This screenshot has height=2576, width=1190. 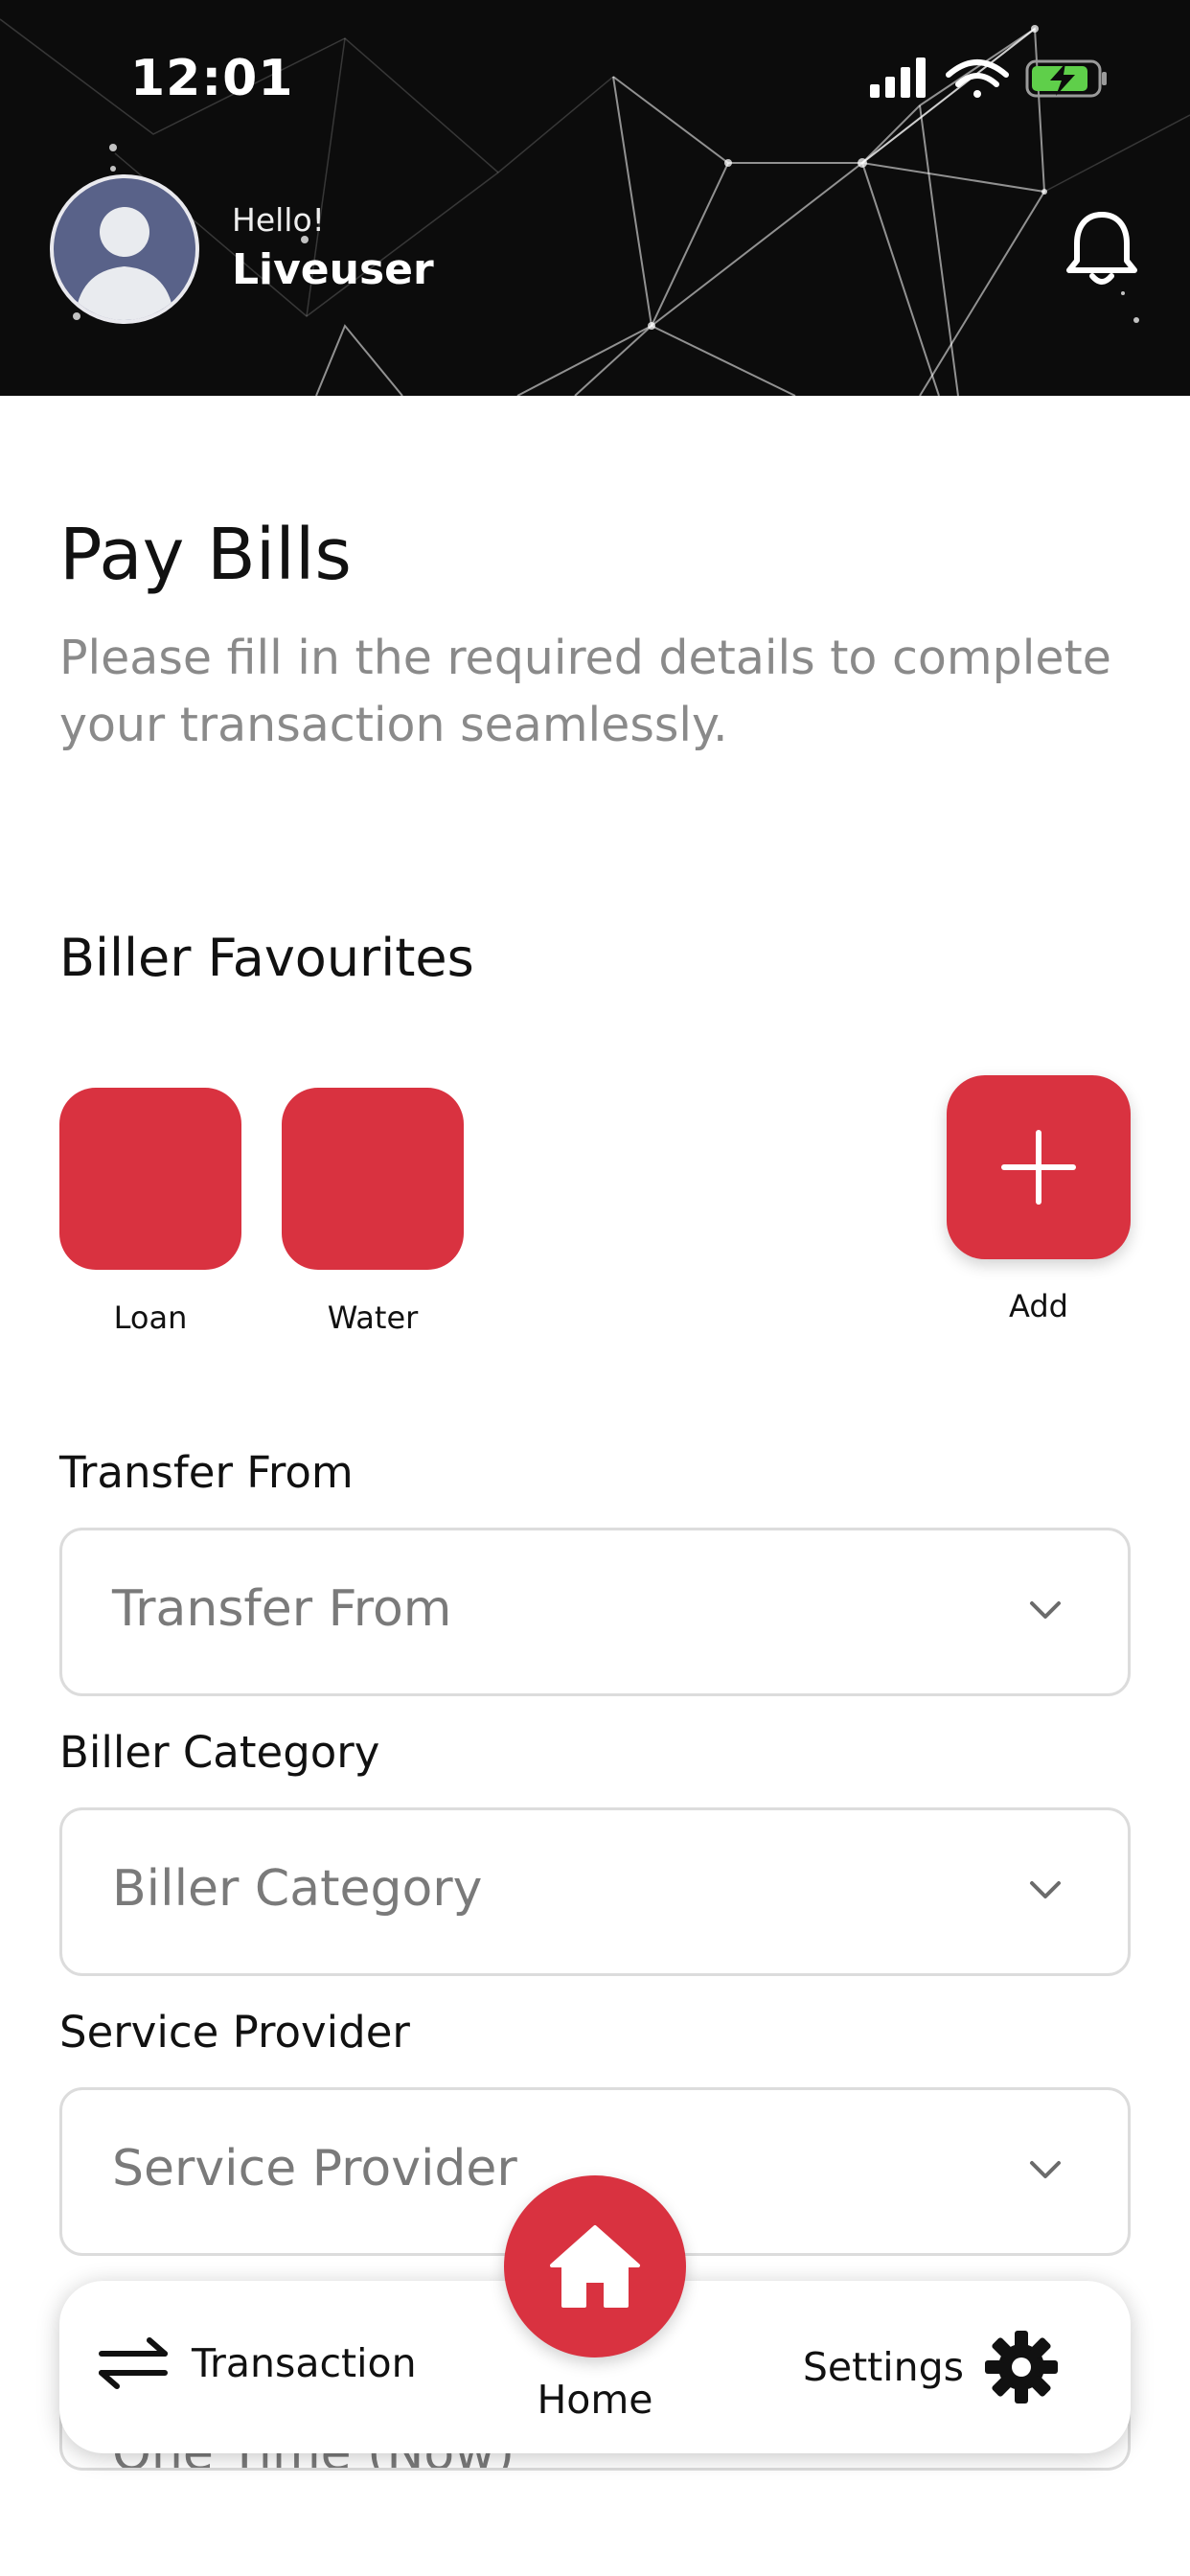 I want to click on home-icon, so click(x=595, y=2266).